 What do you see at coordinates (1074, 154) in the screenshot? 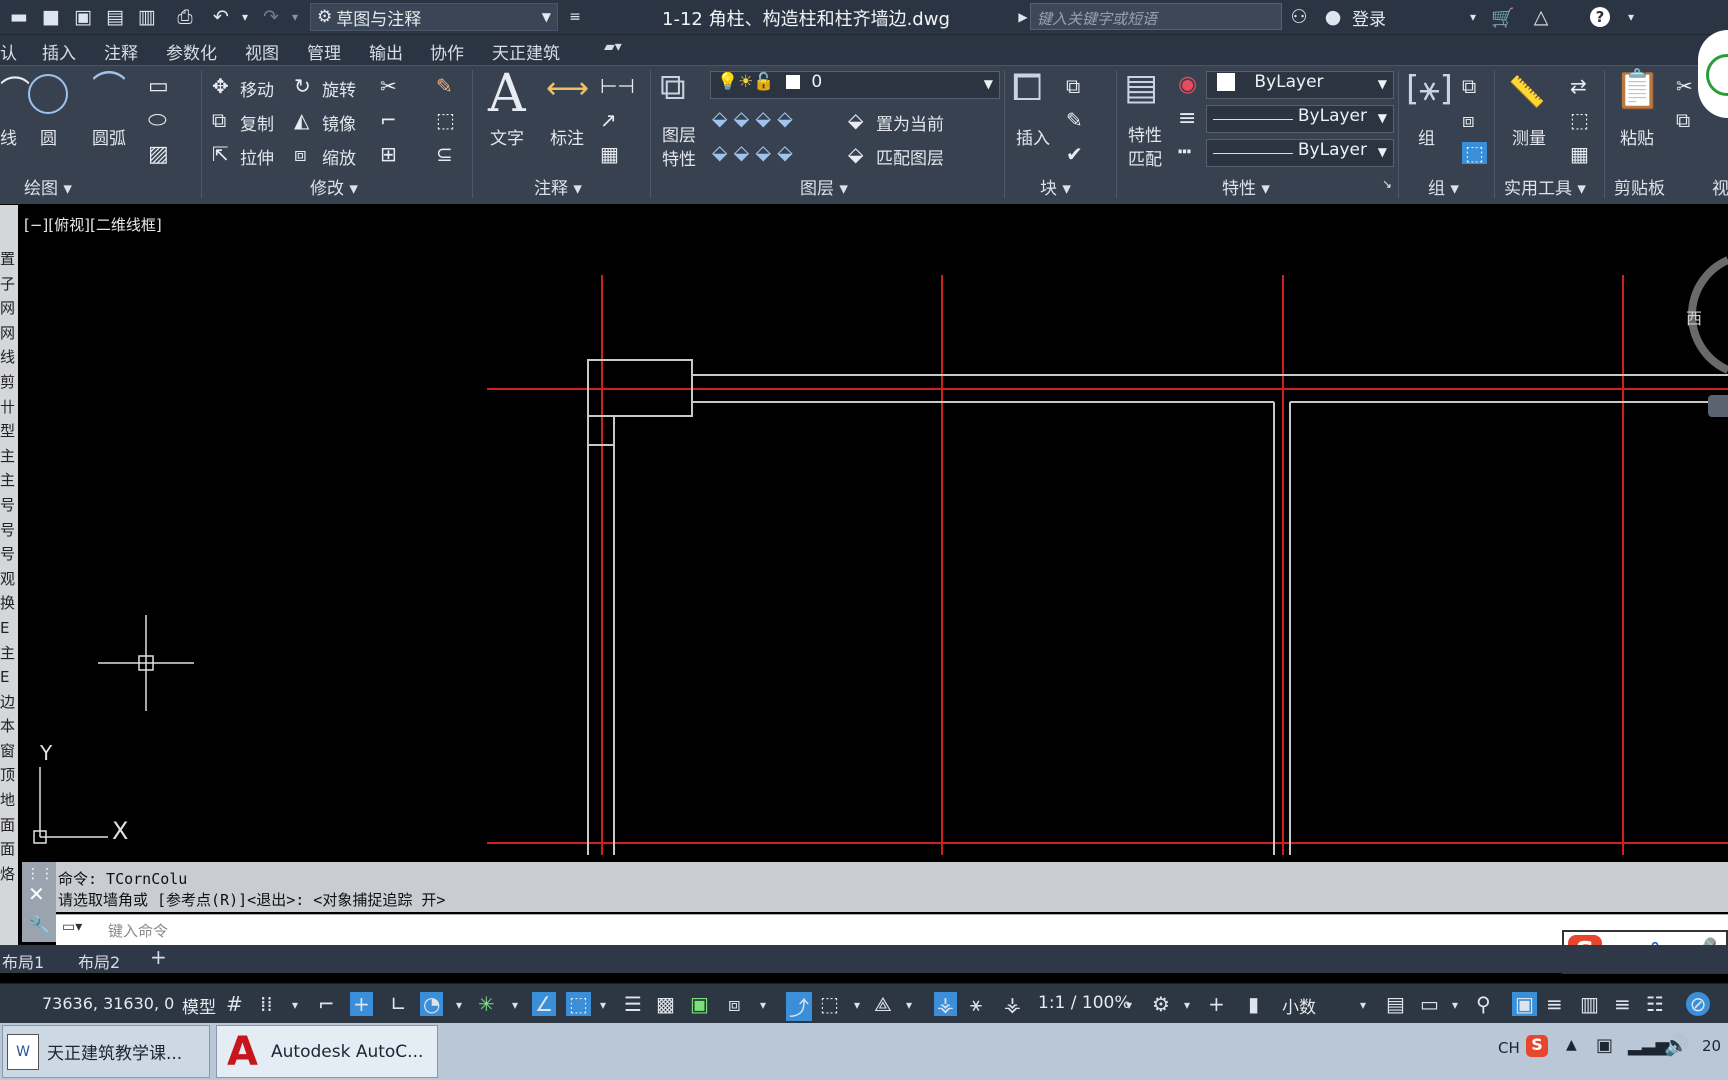
I see `attribute-icon: ✔` at bounding box center [1074, 154].